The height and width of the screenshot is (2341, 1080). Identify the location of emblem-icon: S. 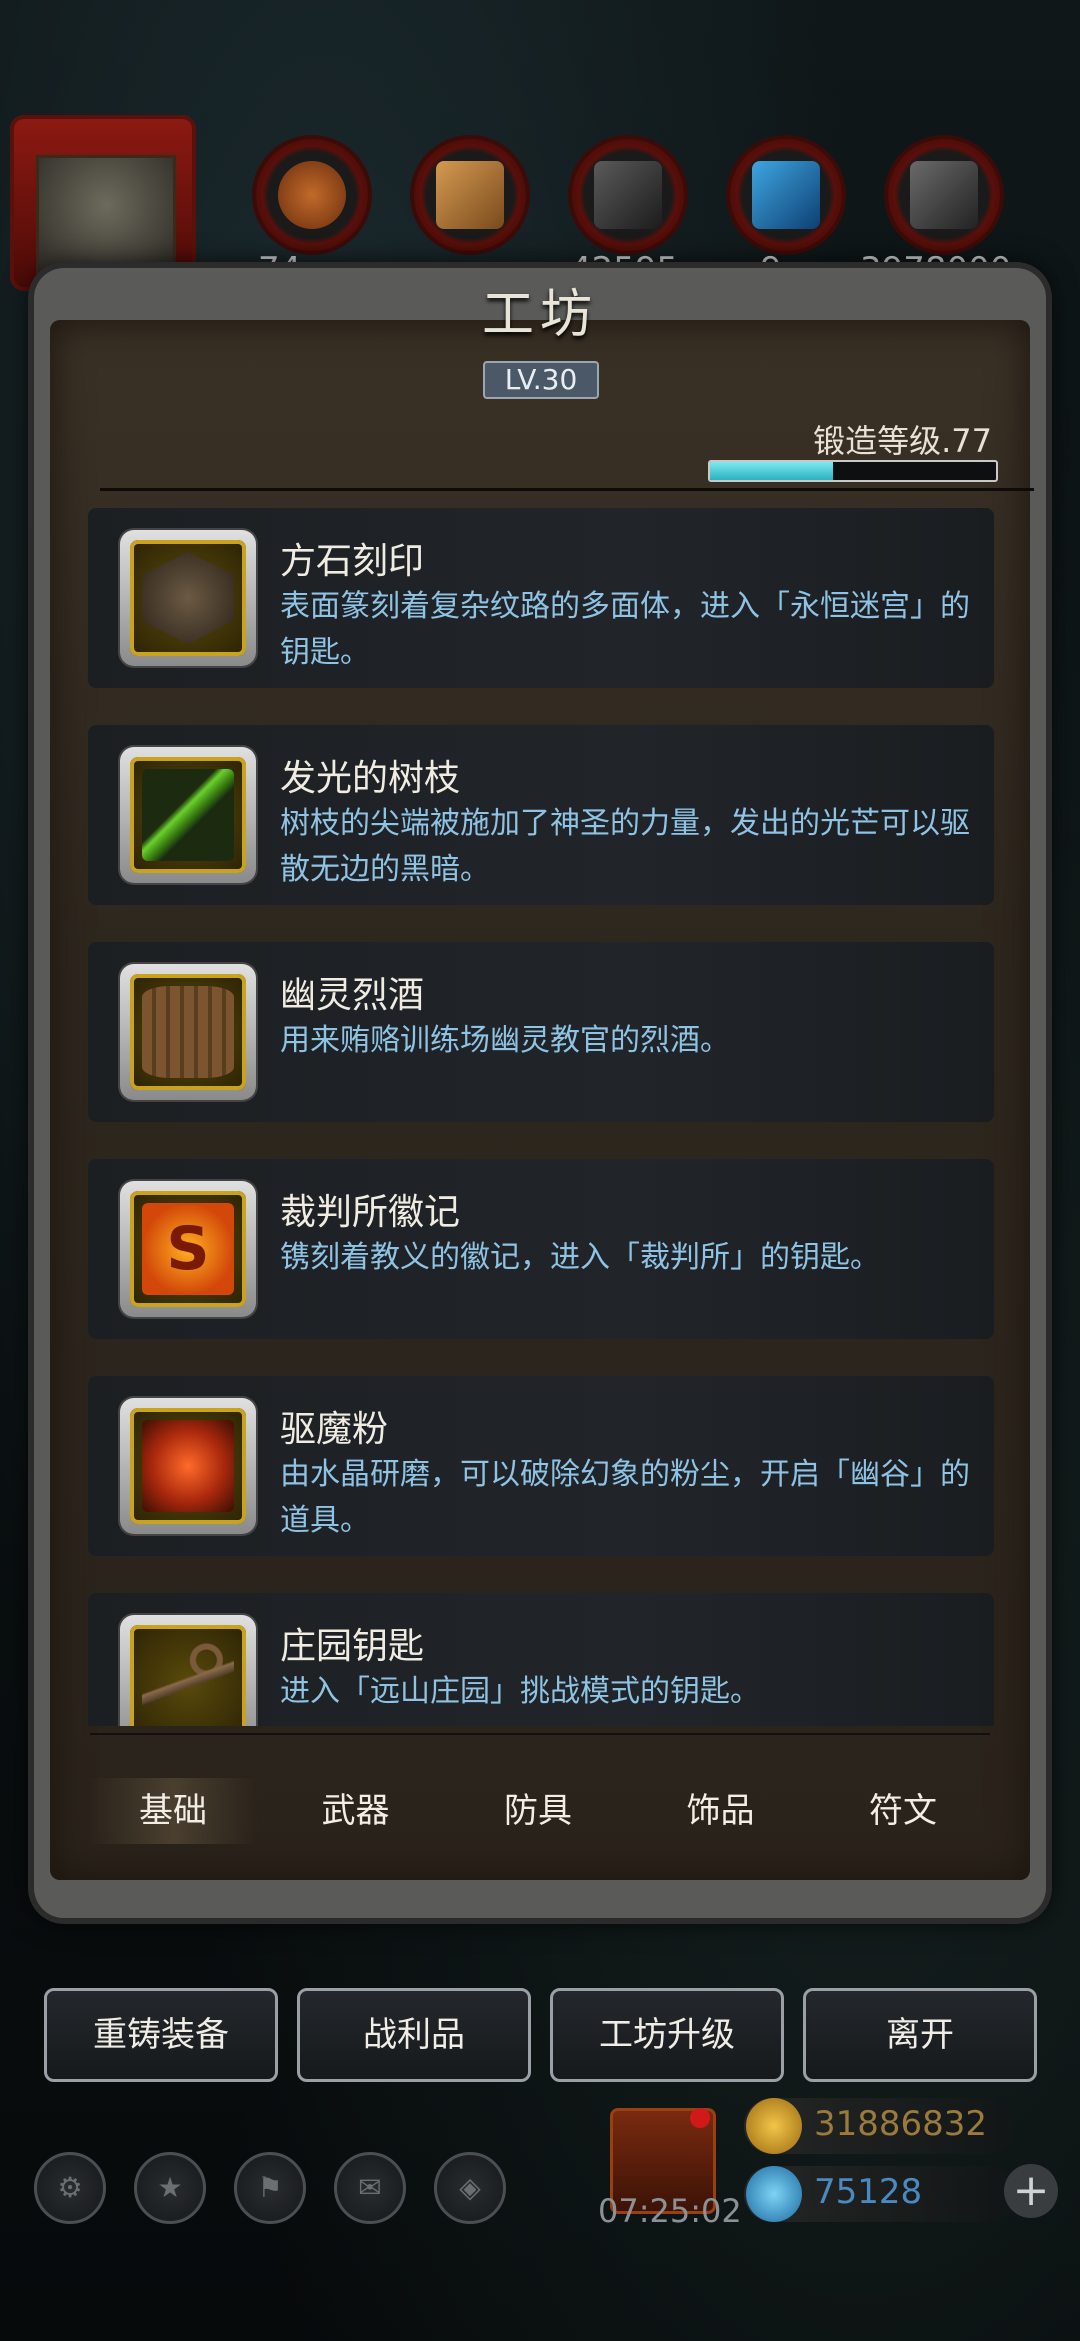
(188, 1249).